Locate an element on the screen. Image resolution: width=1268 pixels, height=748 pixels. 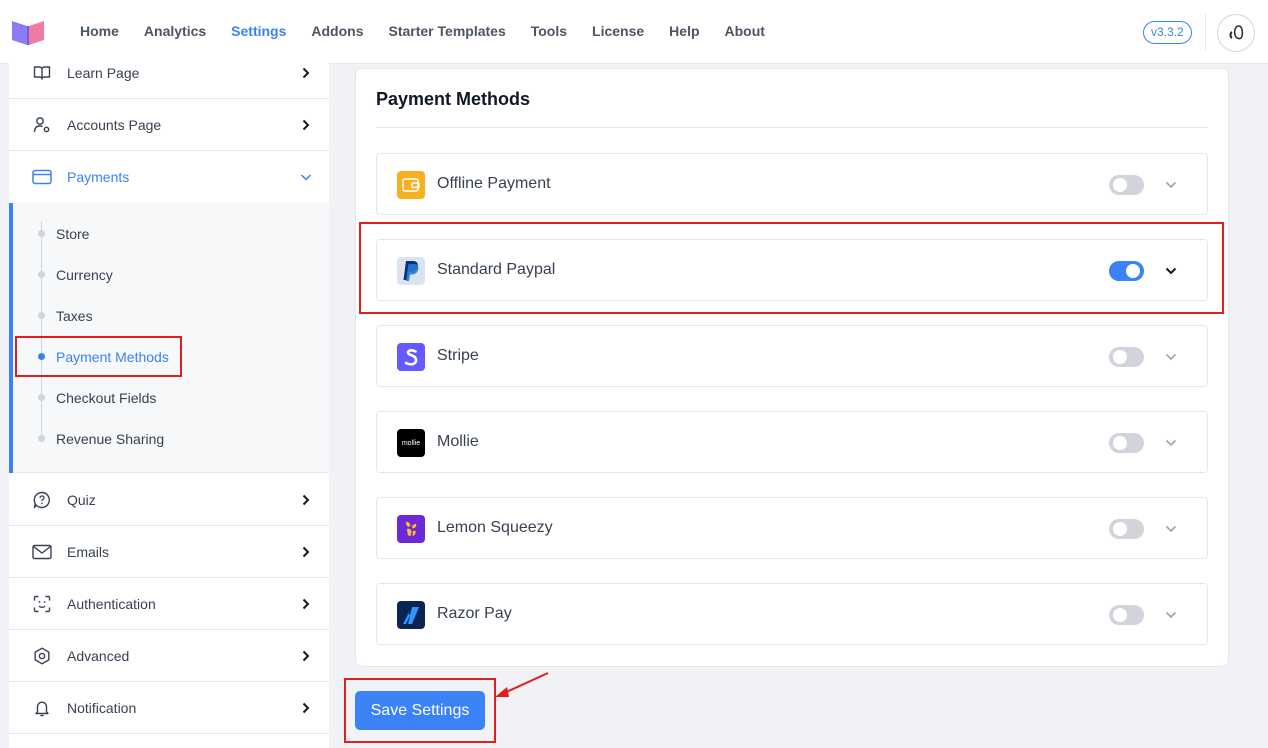
book-icon is located at coordinates (42, 73).